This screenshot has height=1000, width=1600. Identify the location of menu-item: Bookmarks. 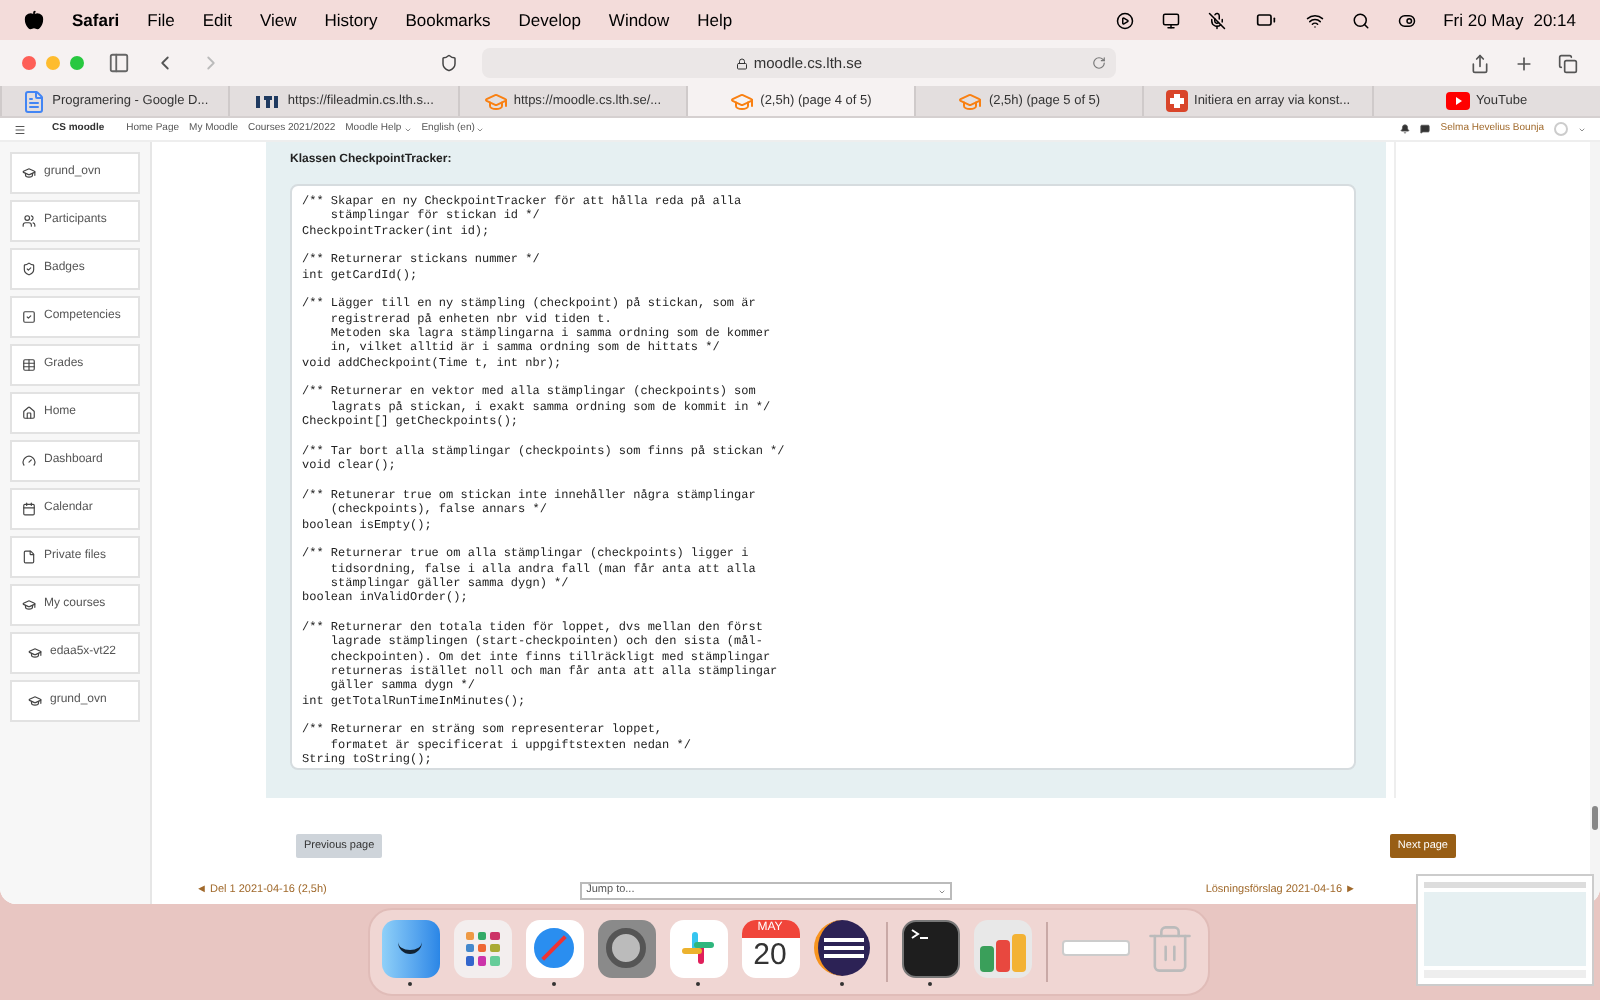
(448, 20).